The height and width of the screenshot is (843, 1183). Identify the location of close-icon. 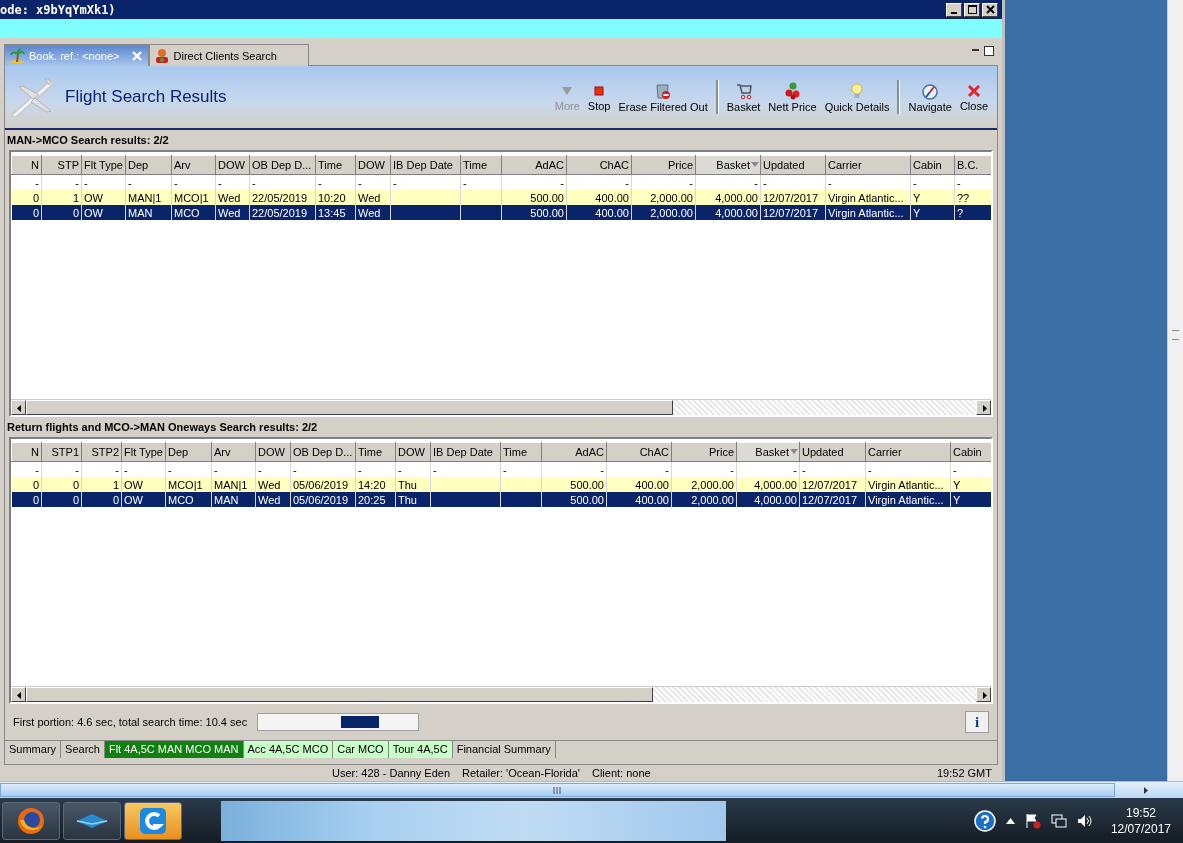
(136, 55).